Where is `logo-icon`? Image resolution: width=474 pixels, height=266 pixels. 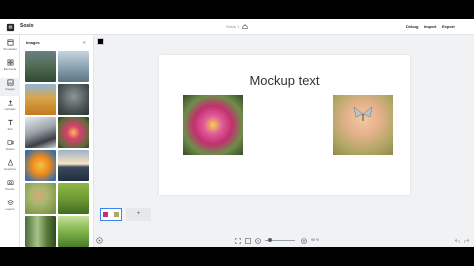
logo-icon is located at coordinates (10, 27).